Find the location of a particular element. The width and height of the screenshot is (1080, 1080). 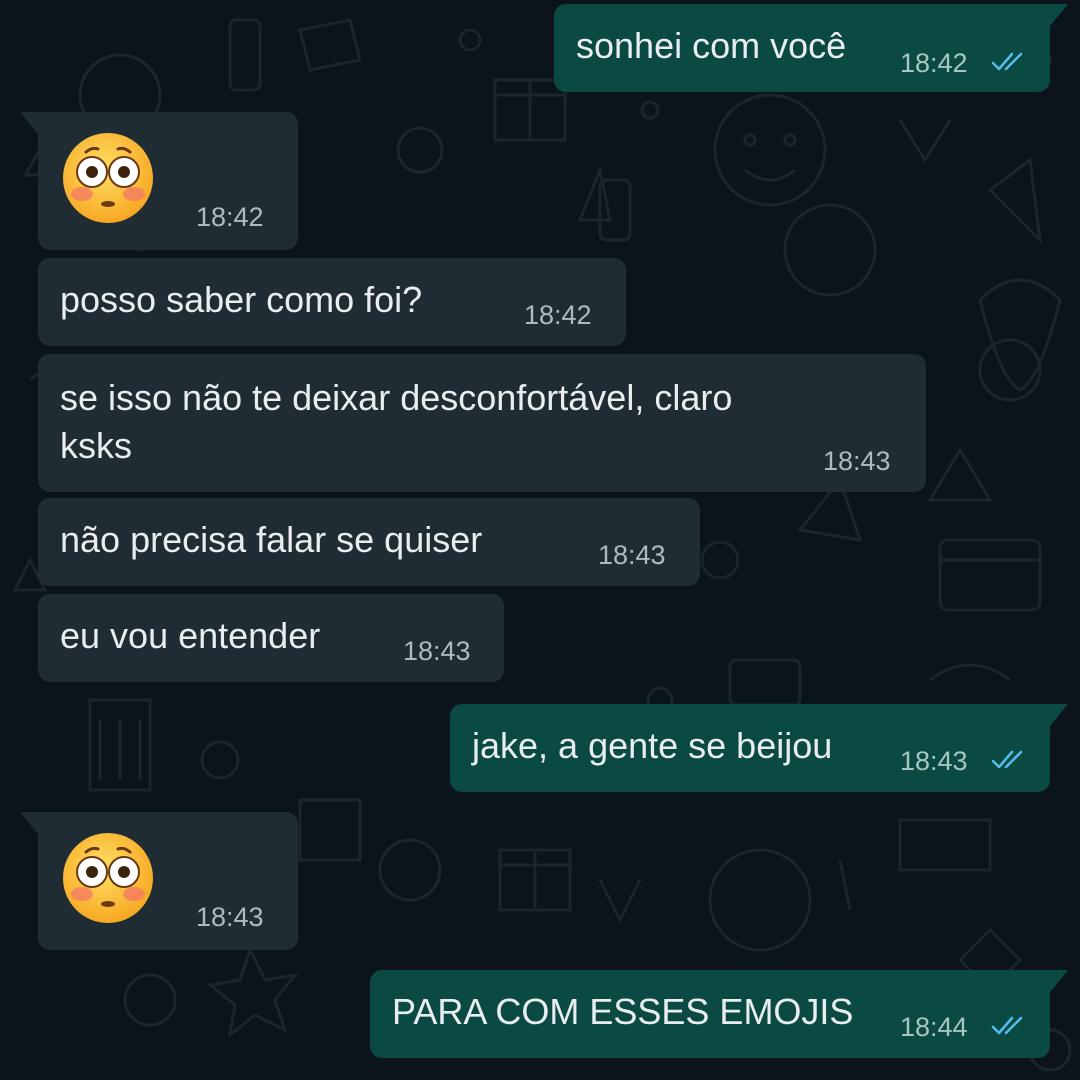

message-bubble-incoming: eu vou entender 18:43 is located at coordinates (271, 638).